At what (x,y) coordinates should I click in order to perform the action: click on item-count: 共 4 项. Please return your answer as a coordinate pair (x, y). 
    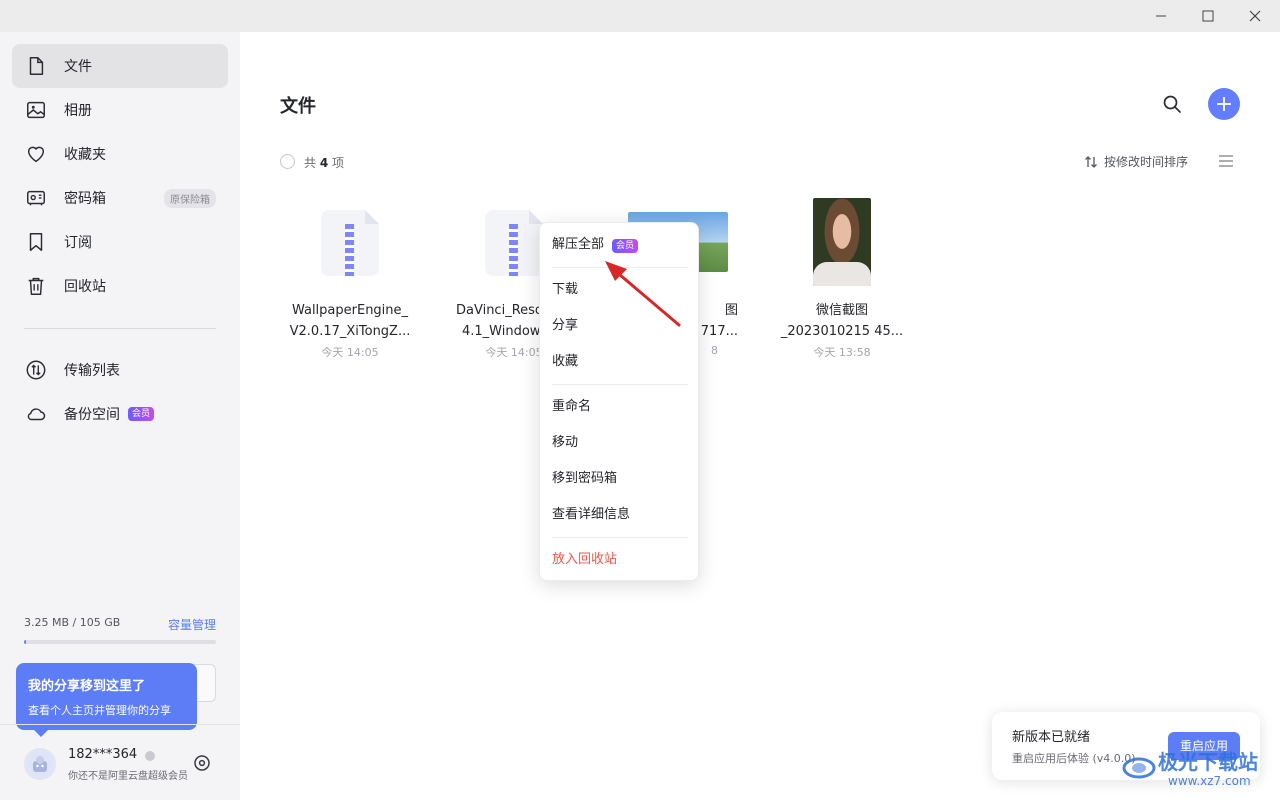
    Looking at the image, I should click on (324, 162).